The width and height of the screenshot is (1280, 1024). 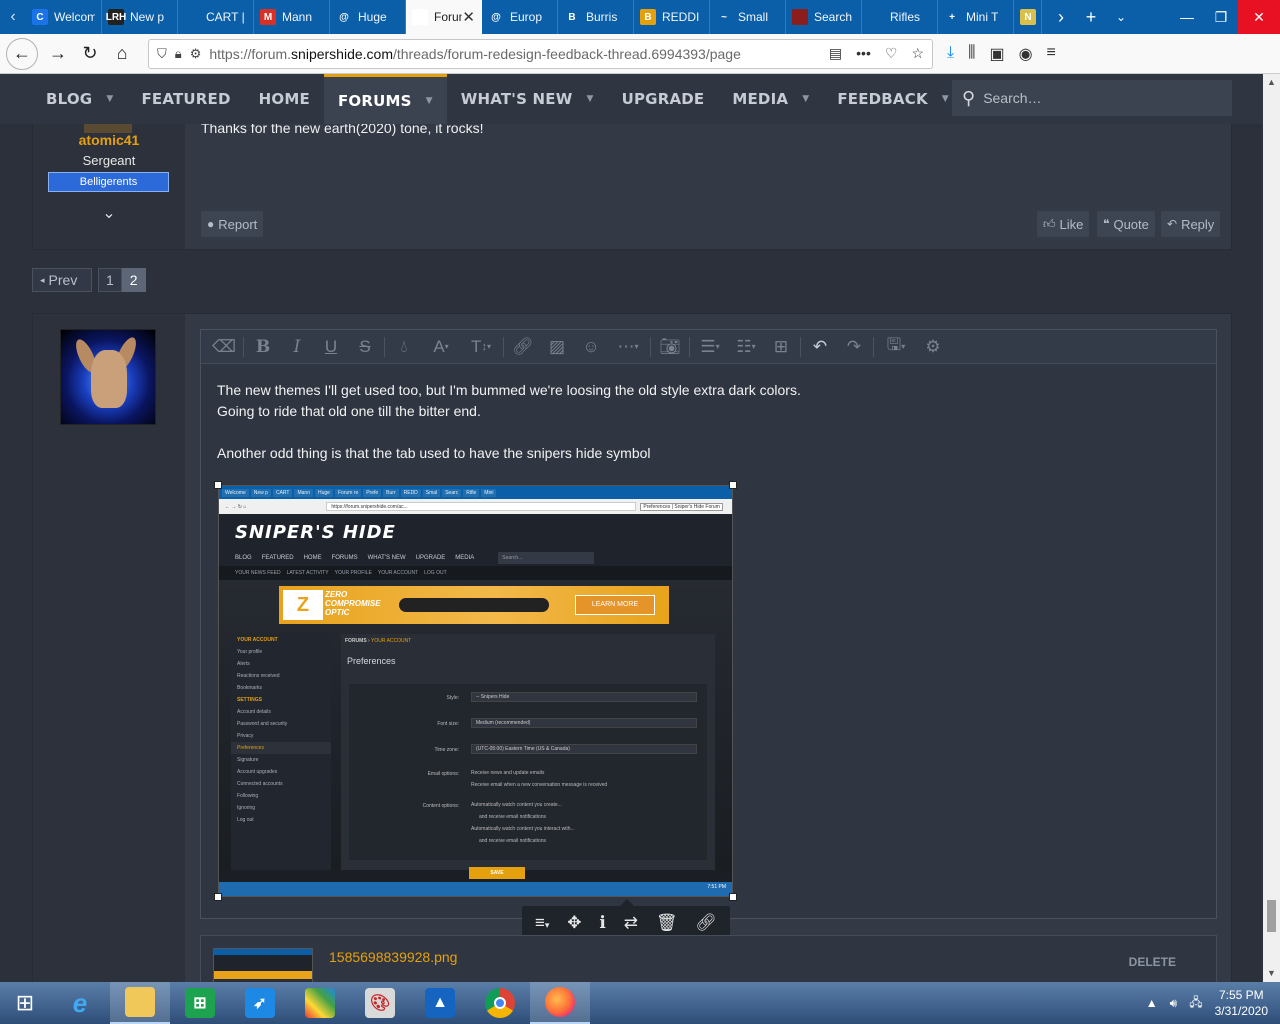 I want to click on network-icon: 🖧, so click(x=1195, y=1003).